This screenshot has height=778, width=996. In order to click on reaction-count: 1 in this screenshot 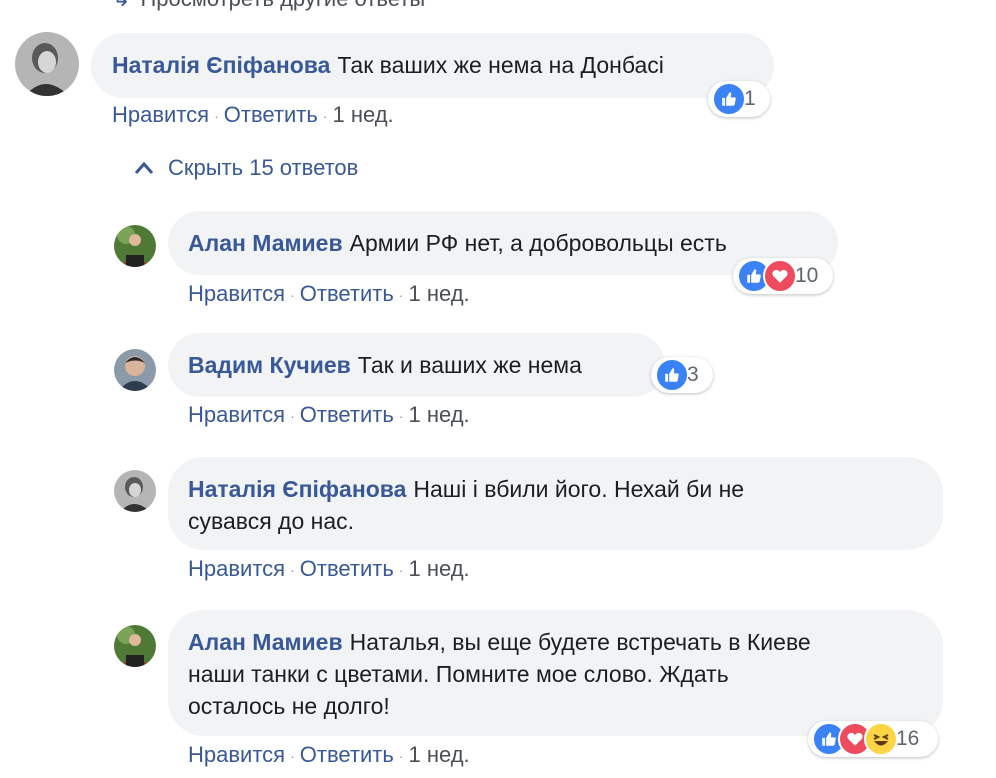, I will do `click(750, 98)`.